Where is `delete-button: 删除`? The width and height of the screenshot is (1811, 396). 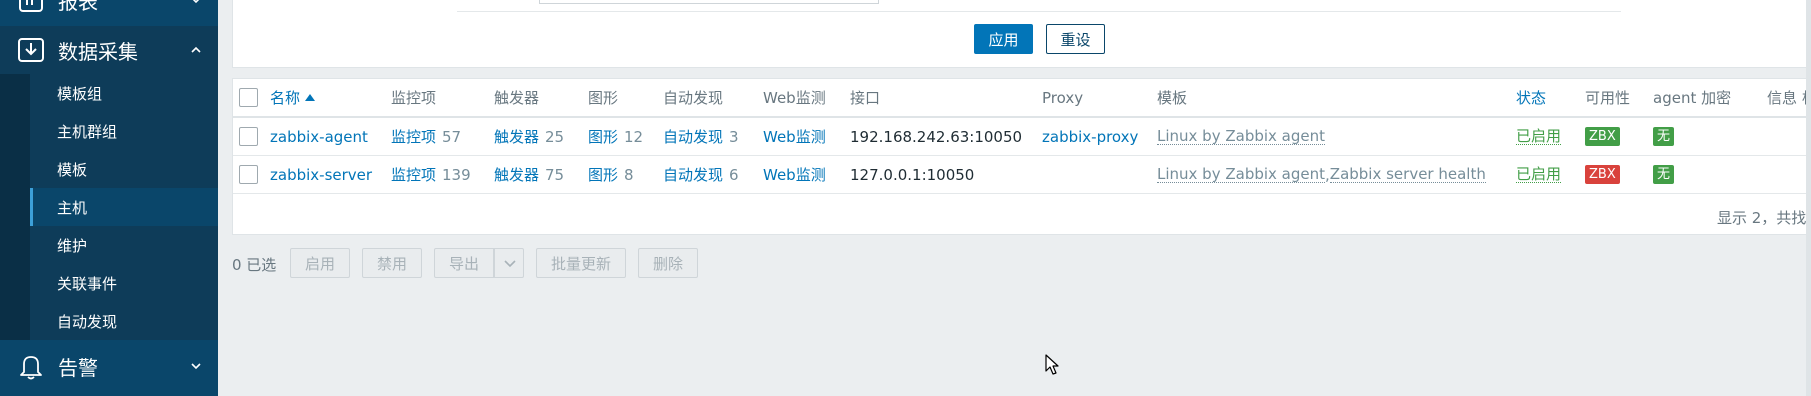
delete-button: 删除 is located at coordinates (668, 263).